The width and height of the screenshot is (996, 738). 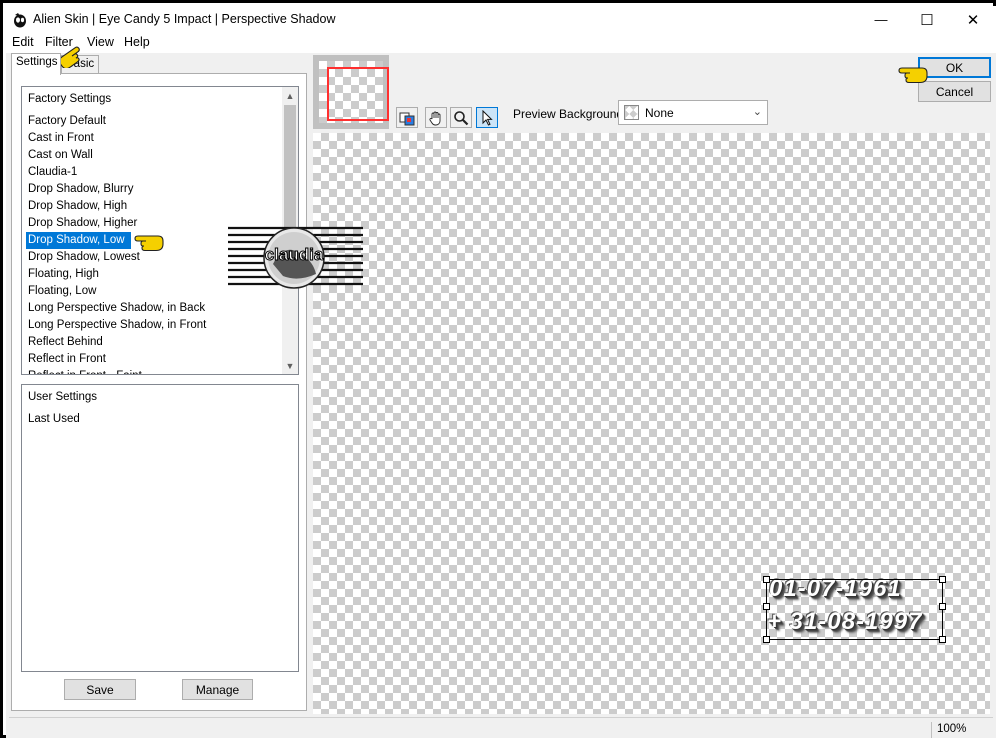 What do you see at coordinates (659, 113) in the screenshot?
I see `preview-background-value: None` at bounding box center [659, 113].